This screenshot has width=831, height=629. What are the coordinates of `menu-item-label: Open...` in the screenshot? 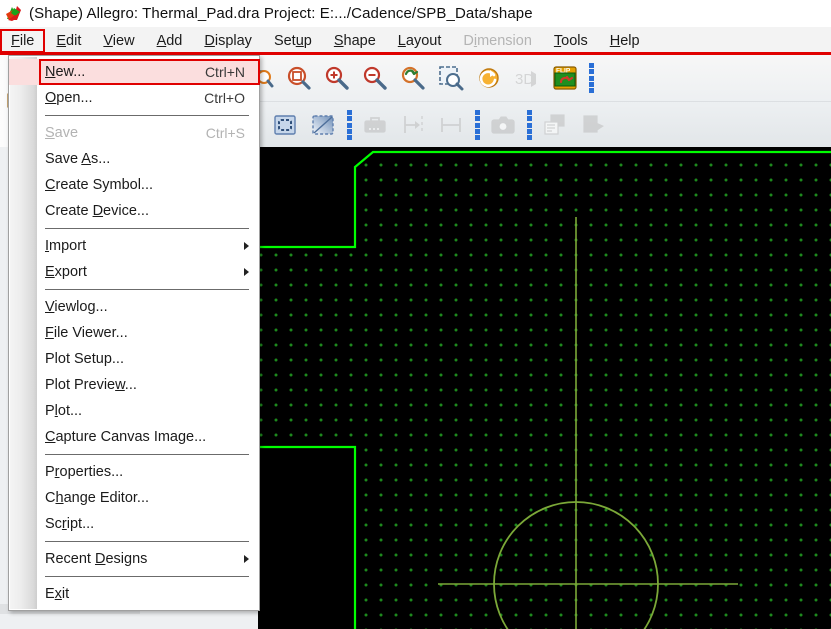 It's located at (69, 98).